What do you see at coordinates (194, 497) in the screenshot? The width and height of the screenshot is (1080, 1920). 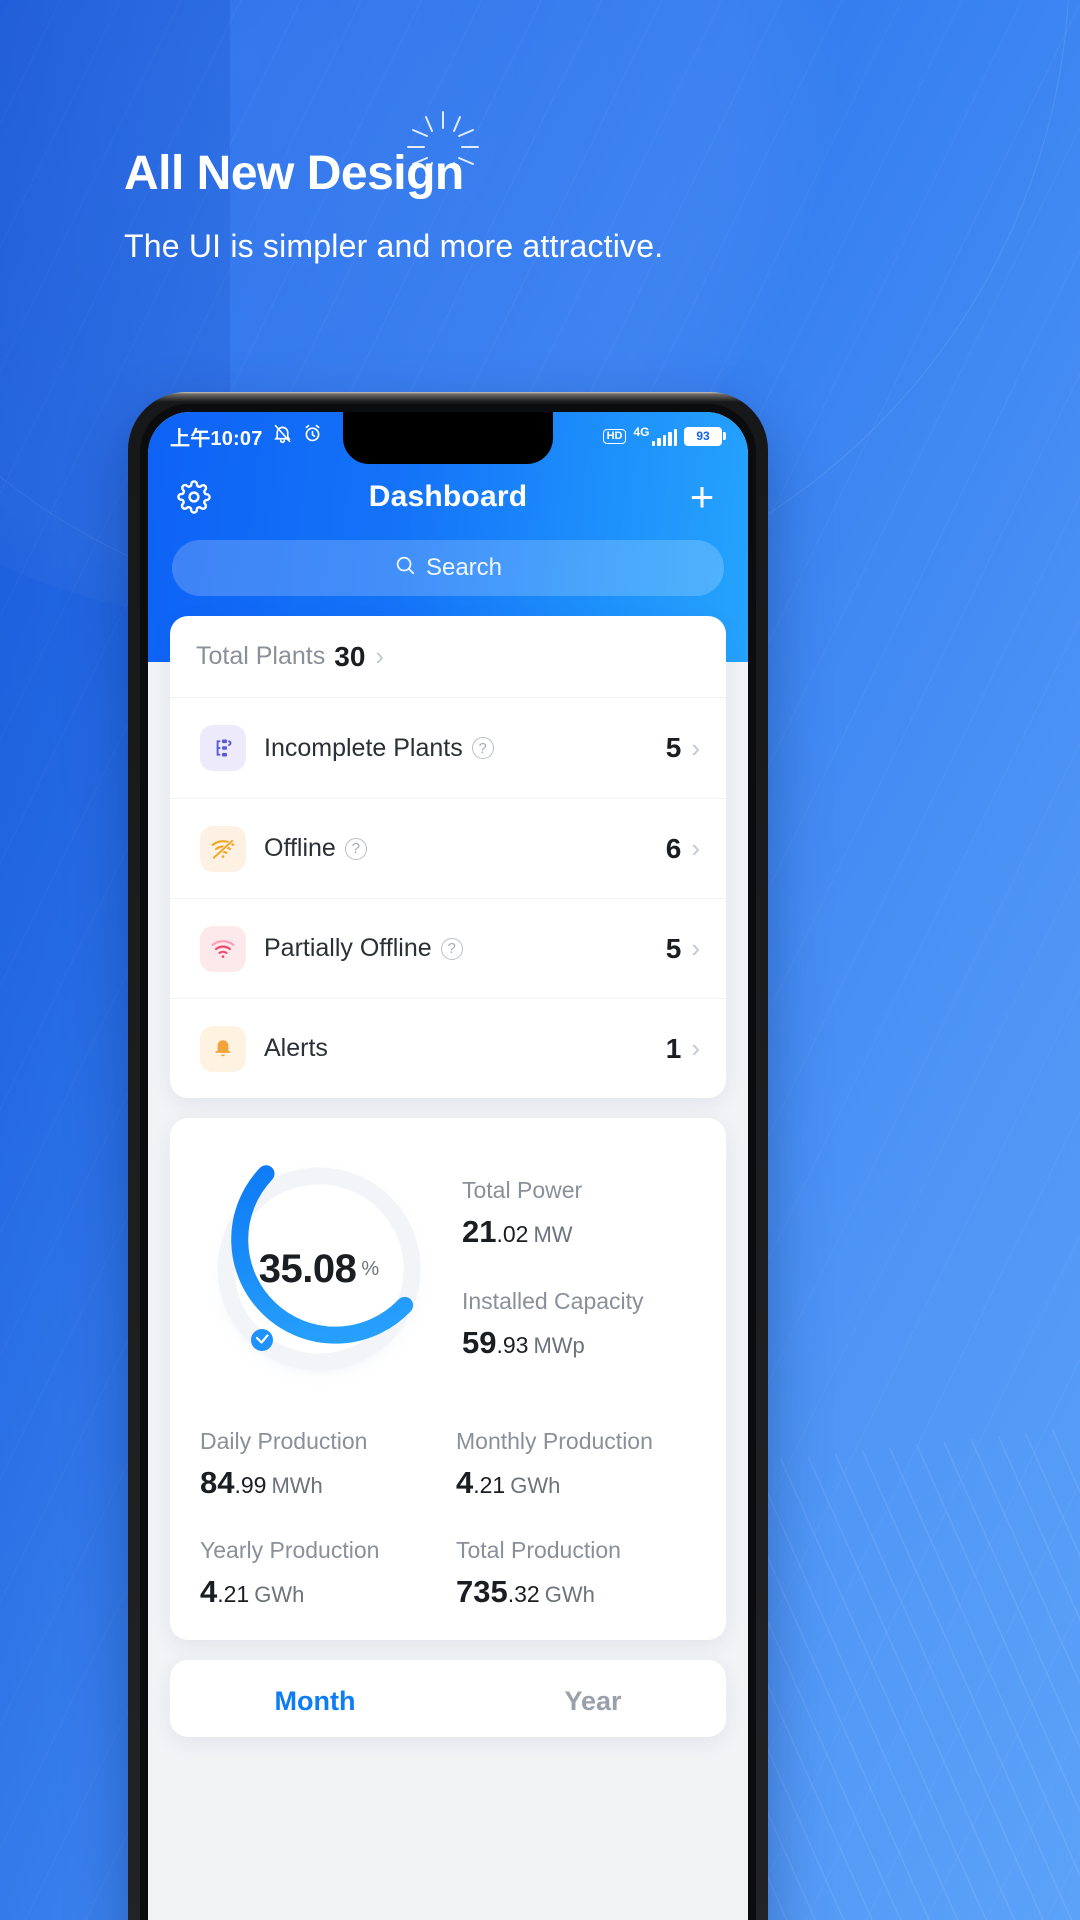 I see `gear-icon` at bounding box center [194, 497].